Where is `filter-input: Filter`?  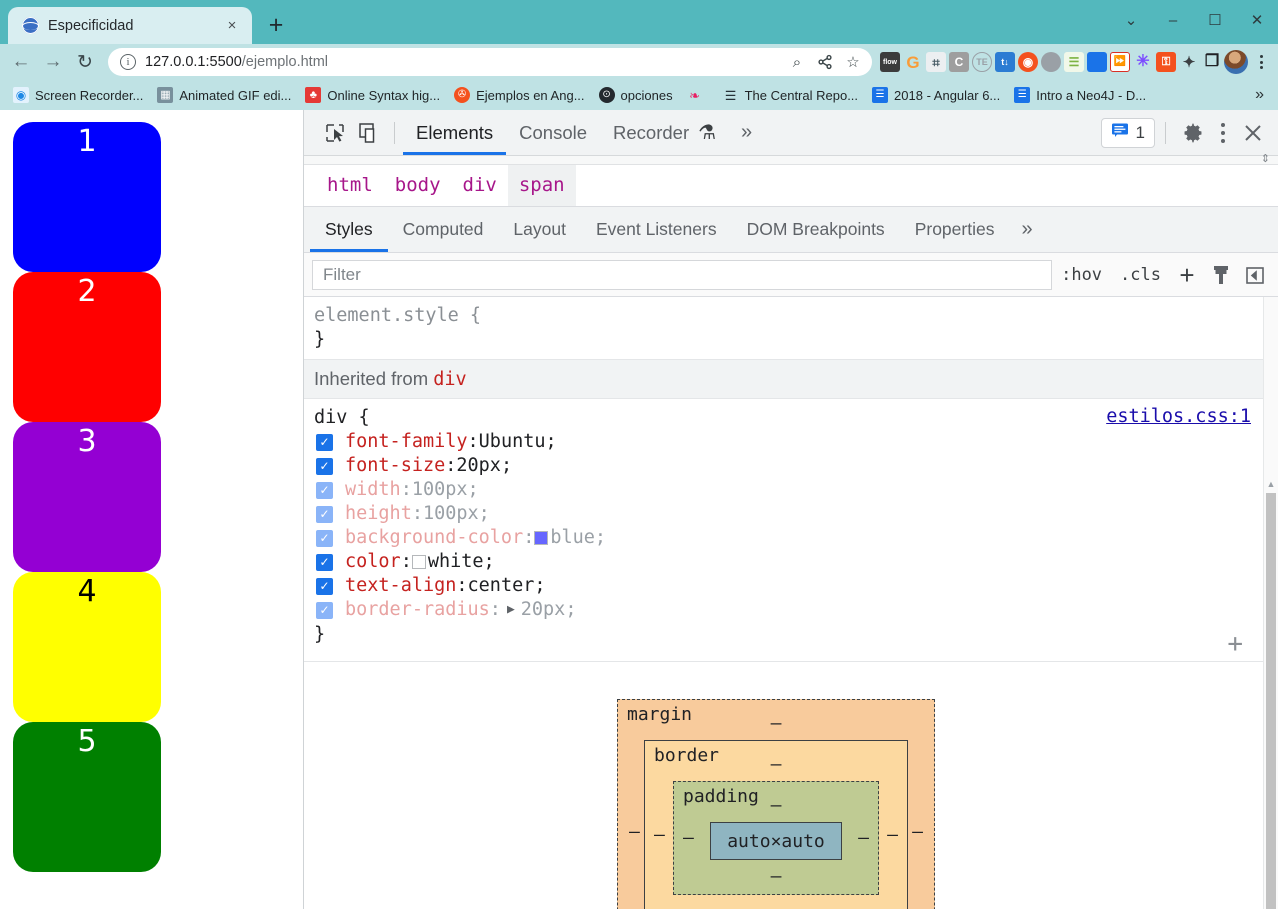 filter-input: Filter is located at coordinates (682, 274).